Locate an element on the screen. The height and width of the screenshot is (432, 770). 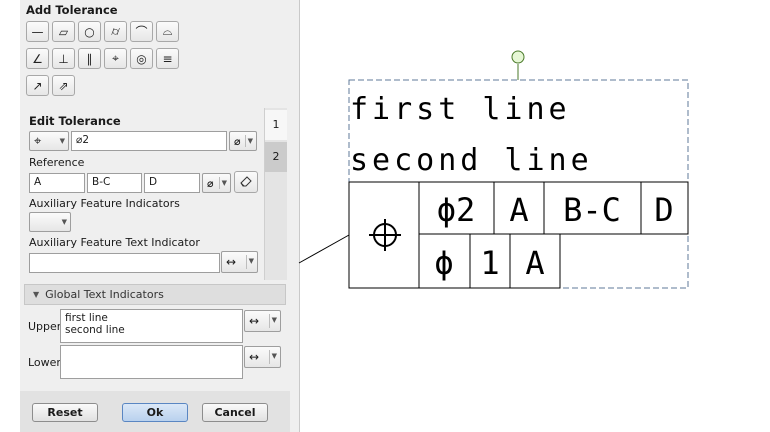
frame-cell-diameter: ϕ is located at coordinates (443, 263).